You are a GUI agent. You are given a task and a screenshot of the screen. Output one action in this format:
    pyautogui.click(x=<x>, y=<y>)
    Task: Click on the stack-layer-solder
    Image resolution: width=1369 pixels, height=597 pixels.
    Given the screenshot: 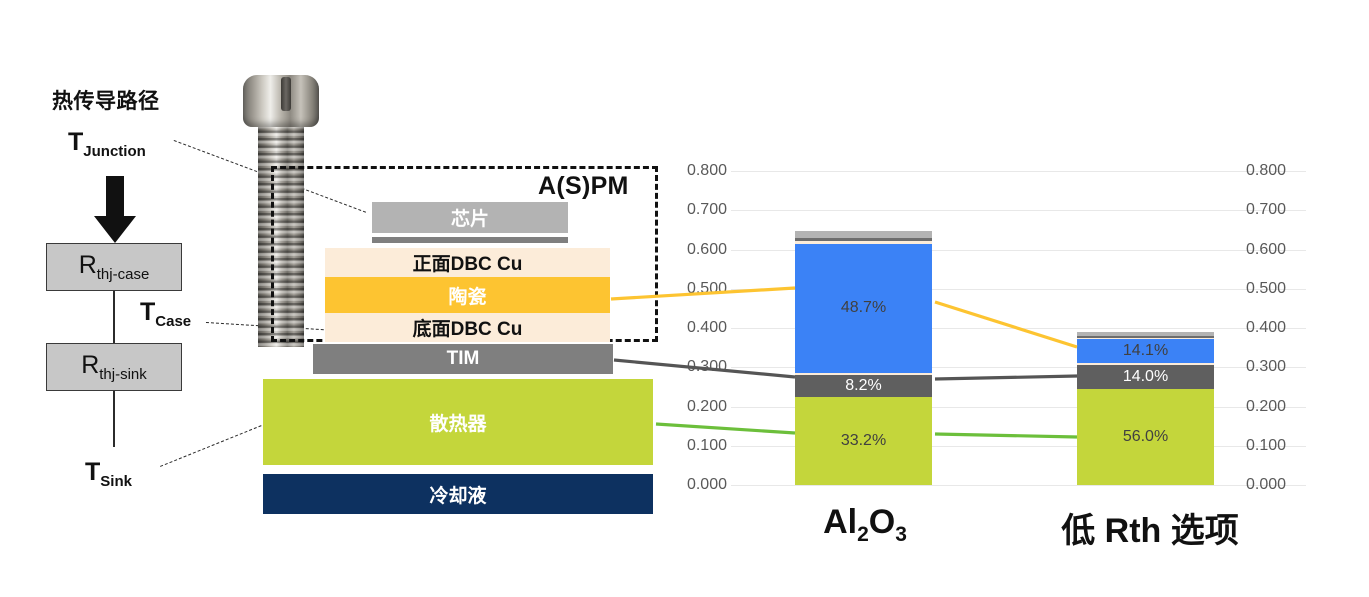 What is the action you would take?
    pyautogui.click(x=470, y=240)
    